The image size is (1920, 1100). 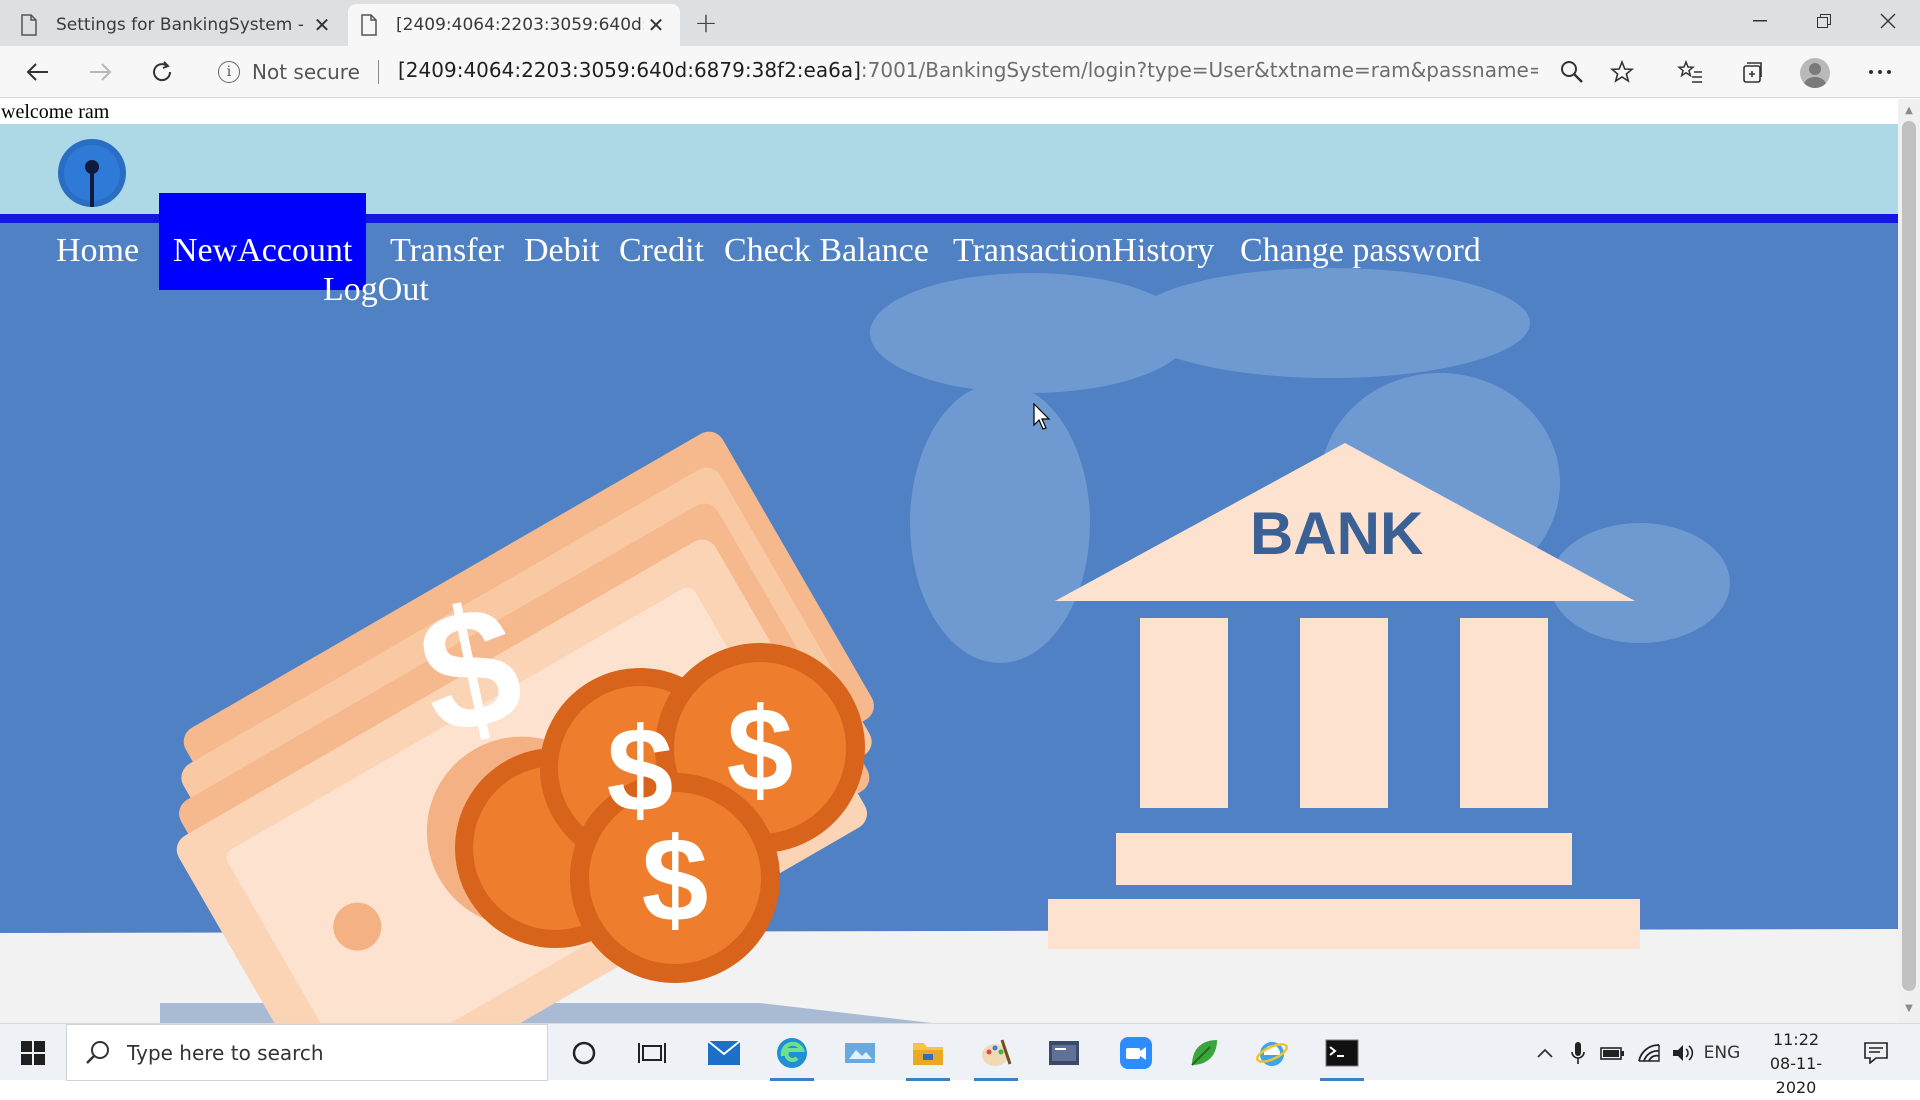 What do you see at coordinates (1909, 111) in the screenshot?
I see `scroll-up-icon: ▲` at bounding box center [1909, 111].